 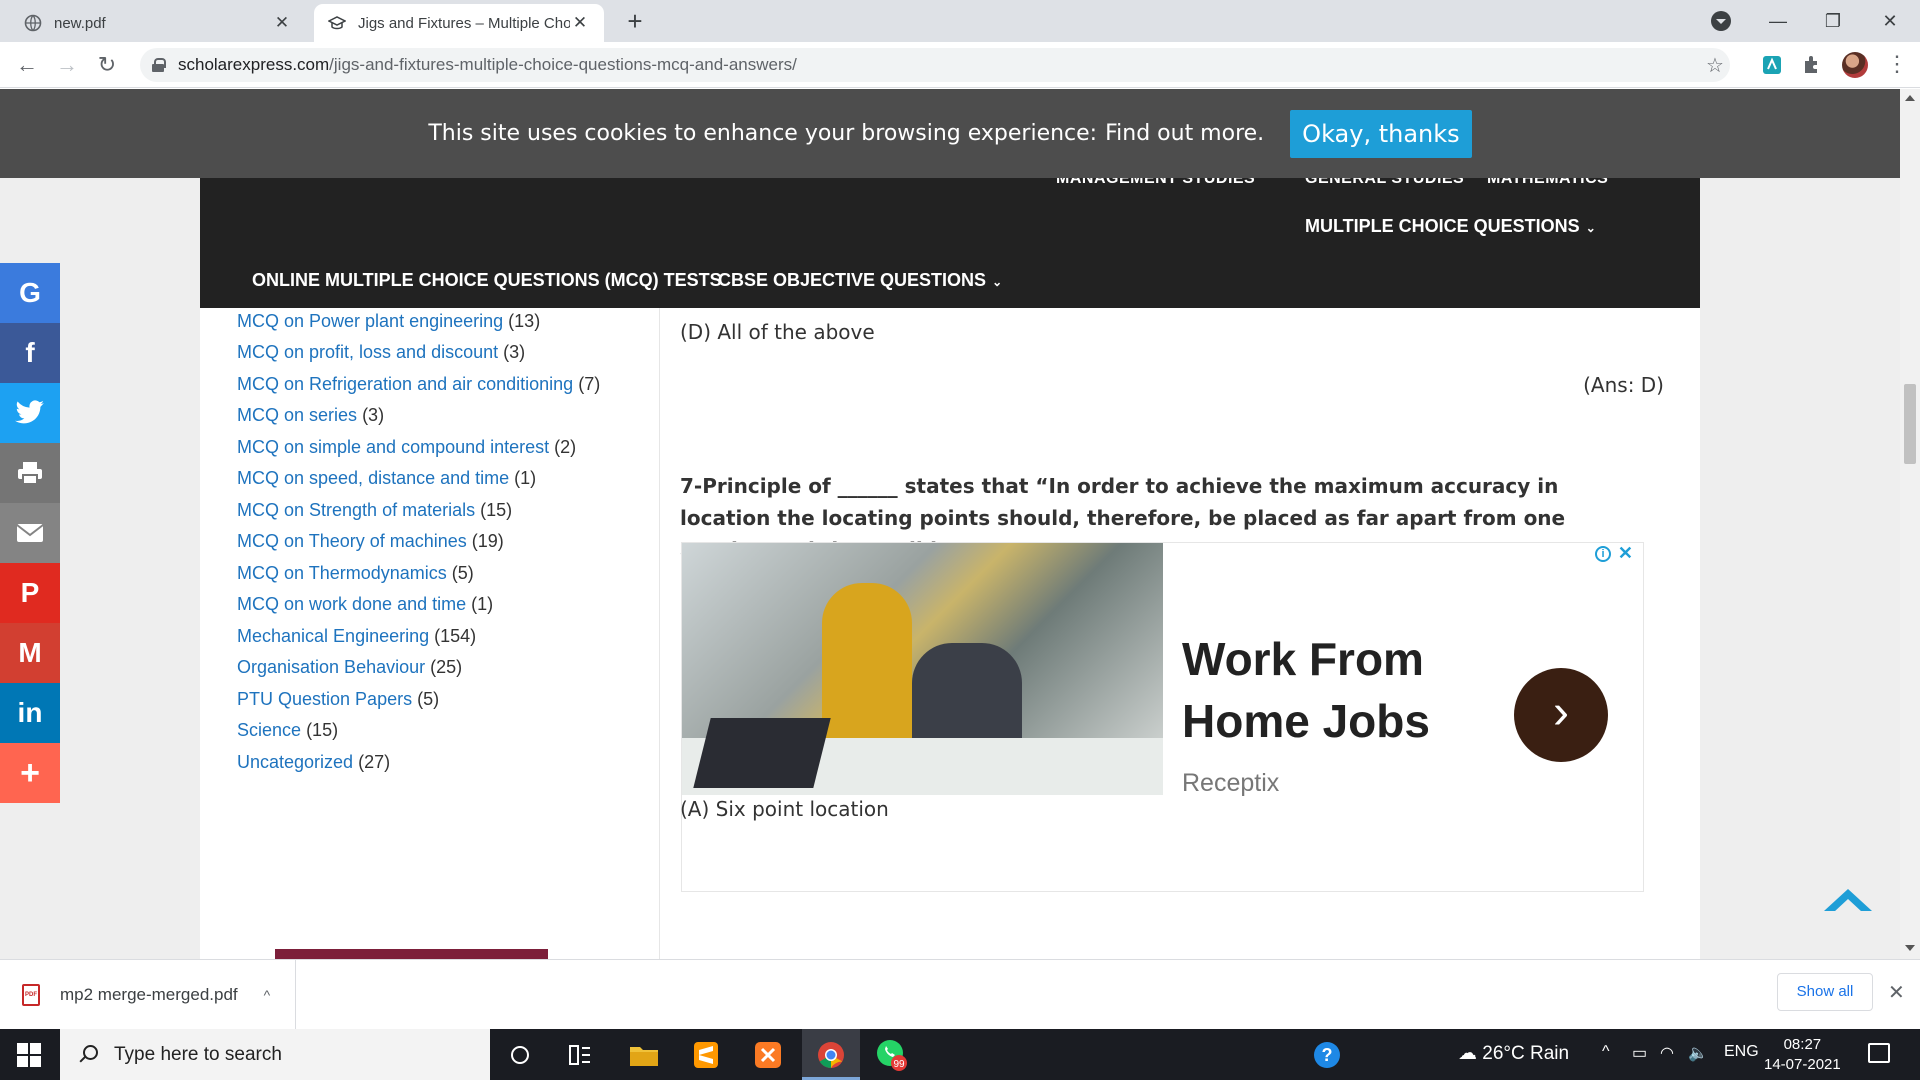 I want to click on puzzle-extensions-icon, so click(x=1812, y=65).